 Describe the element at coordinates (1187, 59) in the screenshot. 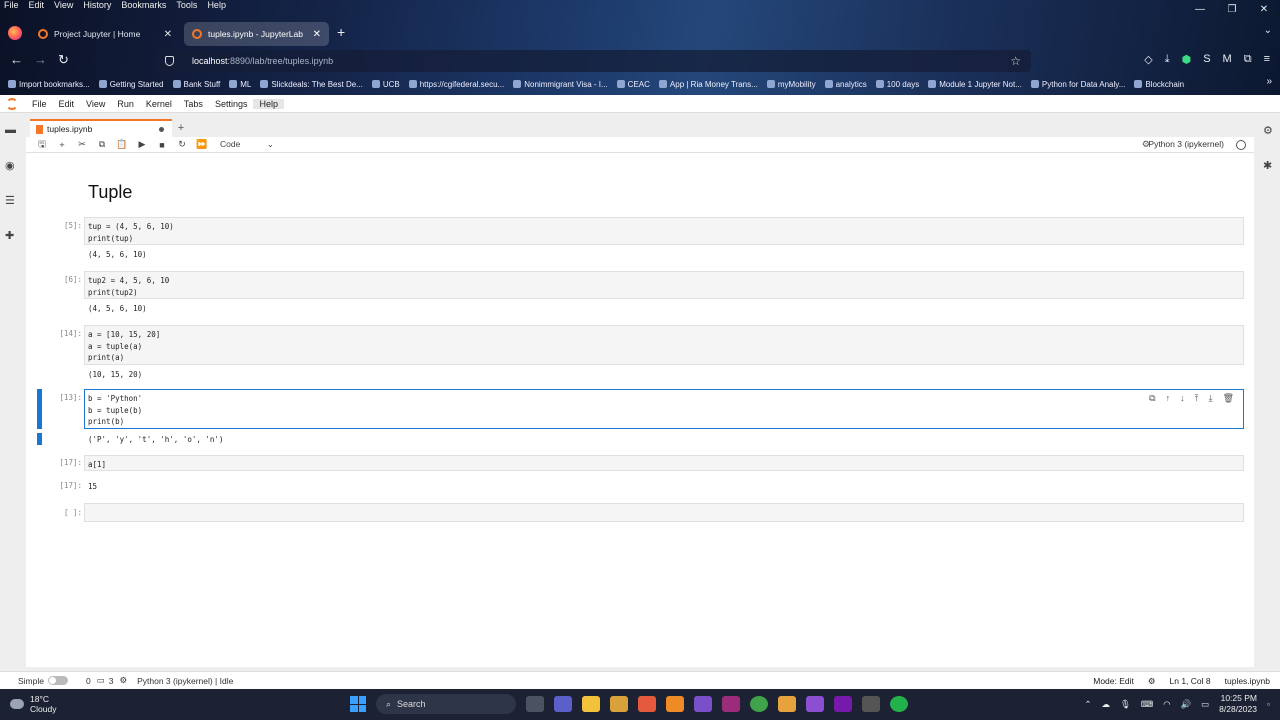

I see `extension-shield-icon: ⬢` at that location.